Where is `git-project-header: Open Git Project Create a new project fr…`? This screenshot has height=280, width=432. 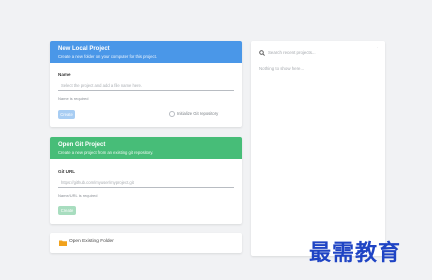
git-project-header: Open Git Project Create a new project fr… is located at coordinates (146, 148).